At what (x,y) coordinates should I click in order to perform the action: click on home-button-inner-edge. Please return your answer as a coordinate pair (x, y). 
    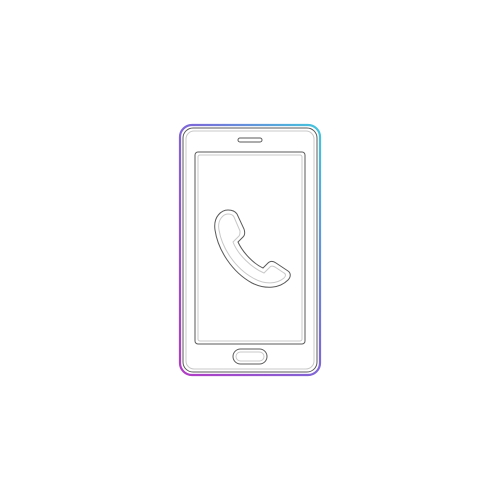
    Looking at the image, I should click on (250, 356).